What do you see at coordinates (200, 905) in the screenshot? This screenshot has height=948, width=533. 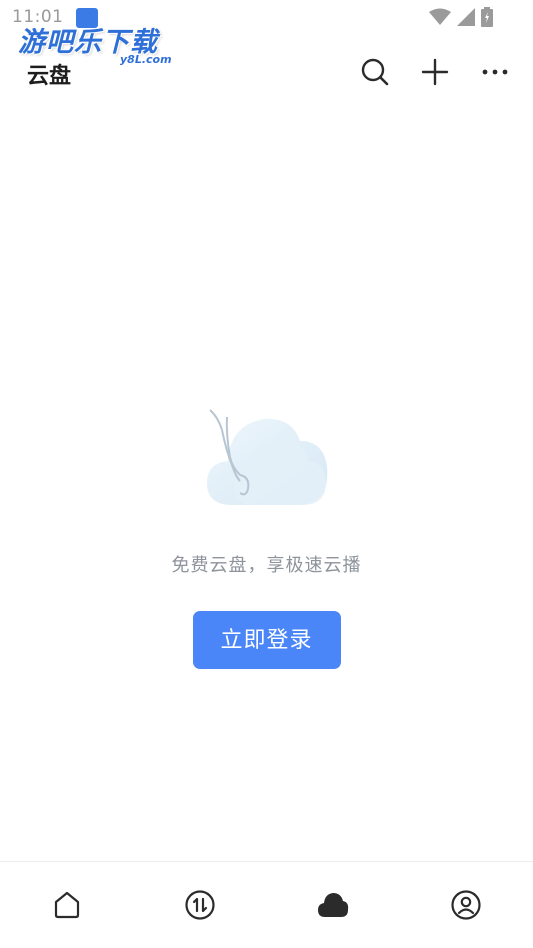 I see `nav-transfer-icon` at bounding box center [200, 905].